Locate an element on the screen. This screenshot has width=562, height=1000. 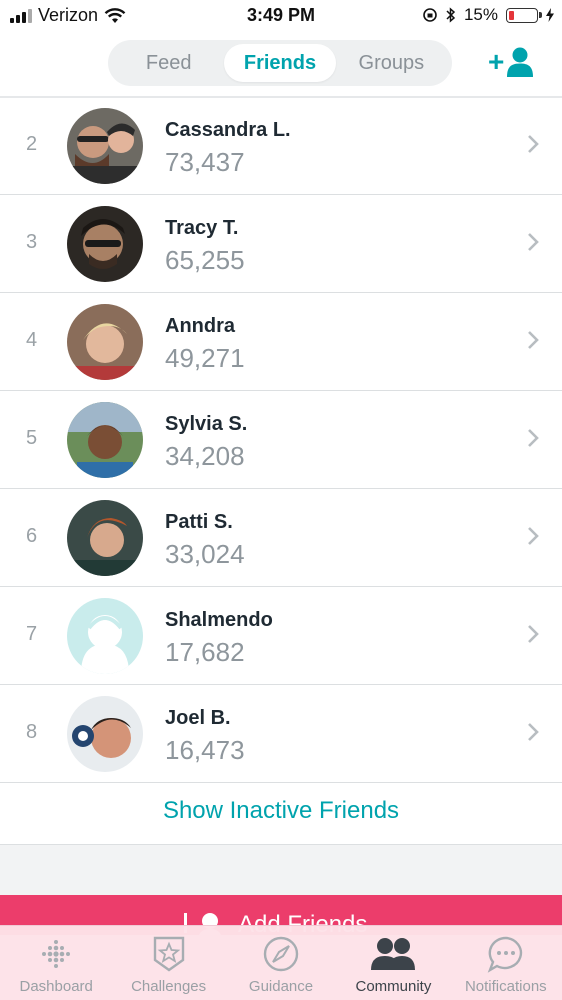
status-bar: Verizon 3:49 PM 15% is located at coordinates (281, 16).